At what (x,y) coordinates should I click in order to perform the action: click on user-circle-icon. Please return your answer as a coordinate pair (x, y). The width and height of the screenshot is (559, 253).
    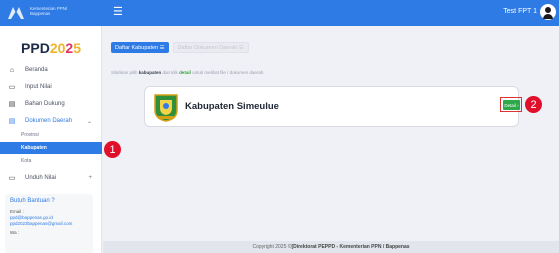
    Looking at the image, I should click on (548, 12).